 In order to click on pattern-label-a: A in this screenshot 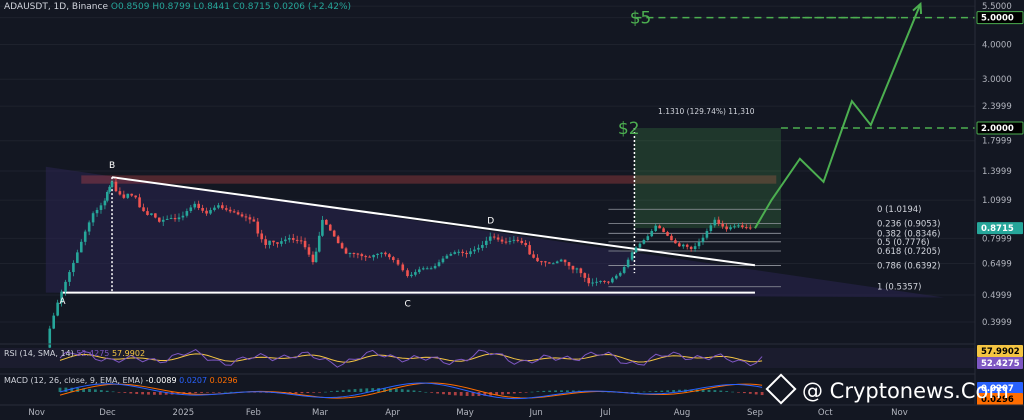, I will do `click(62, 302)`.